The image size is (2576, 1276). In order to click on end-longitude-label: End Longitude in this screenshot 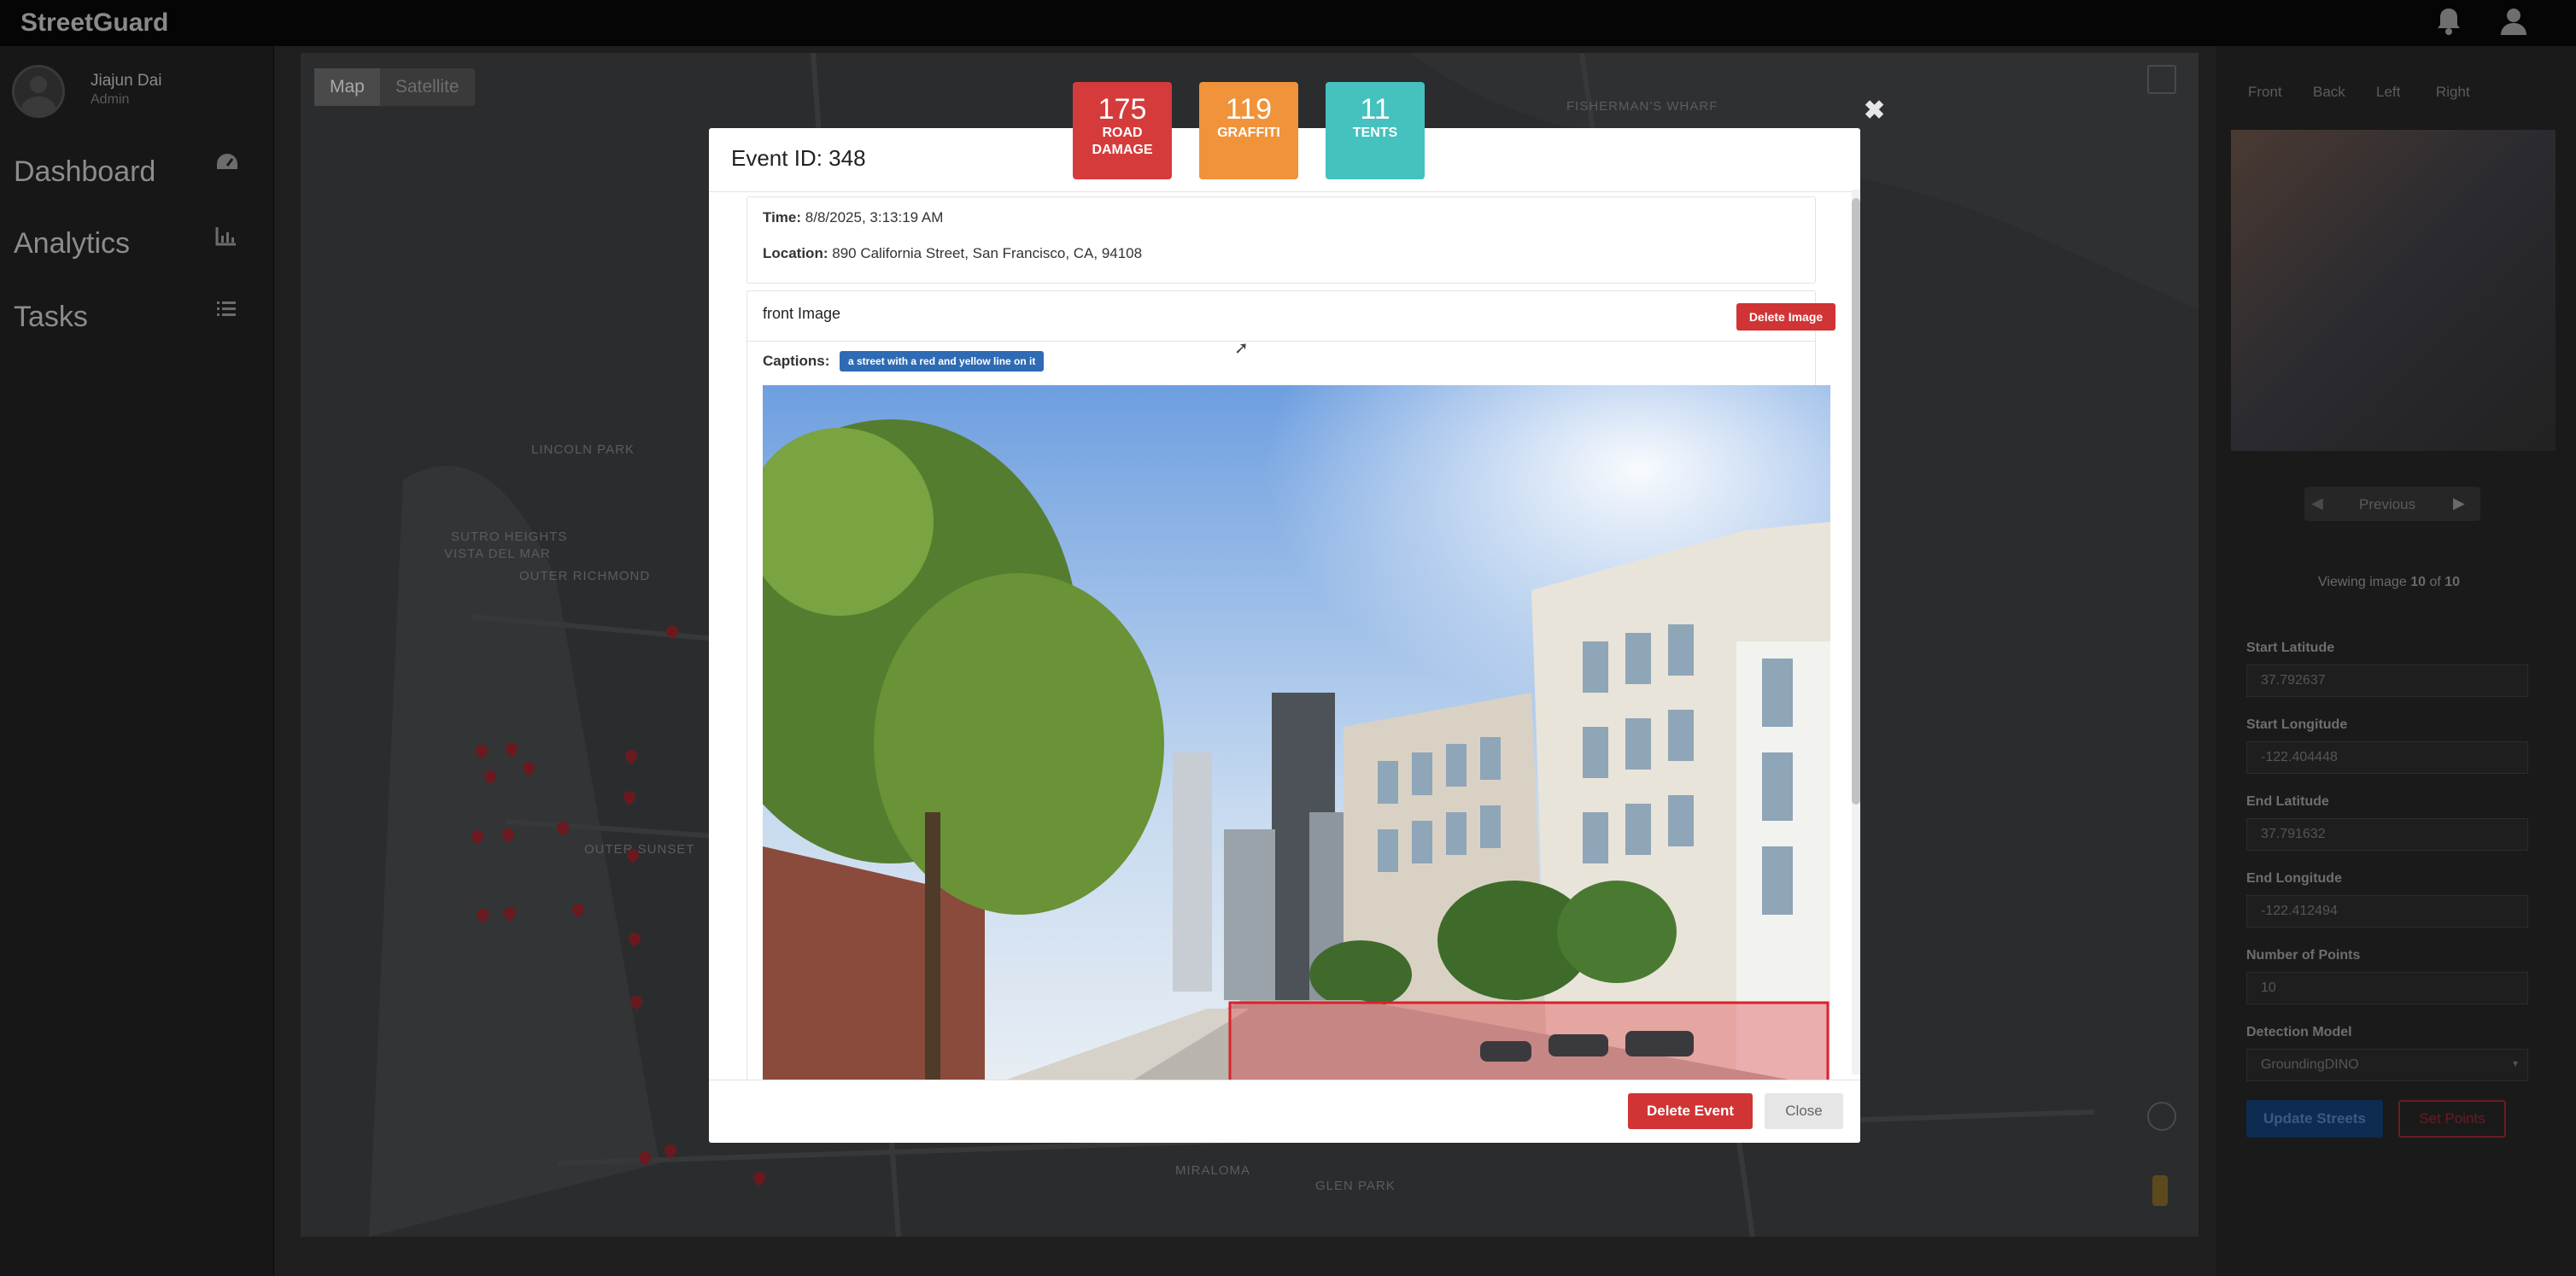, I will do `click(2294, 878)`.